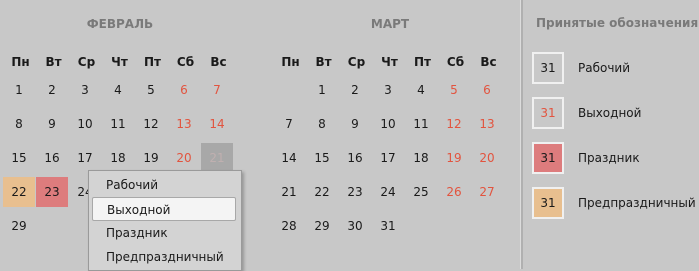  Describe the element at coordinates (421, 192) in the screenshot. I see `calendar-day: 25` at that location.